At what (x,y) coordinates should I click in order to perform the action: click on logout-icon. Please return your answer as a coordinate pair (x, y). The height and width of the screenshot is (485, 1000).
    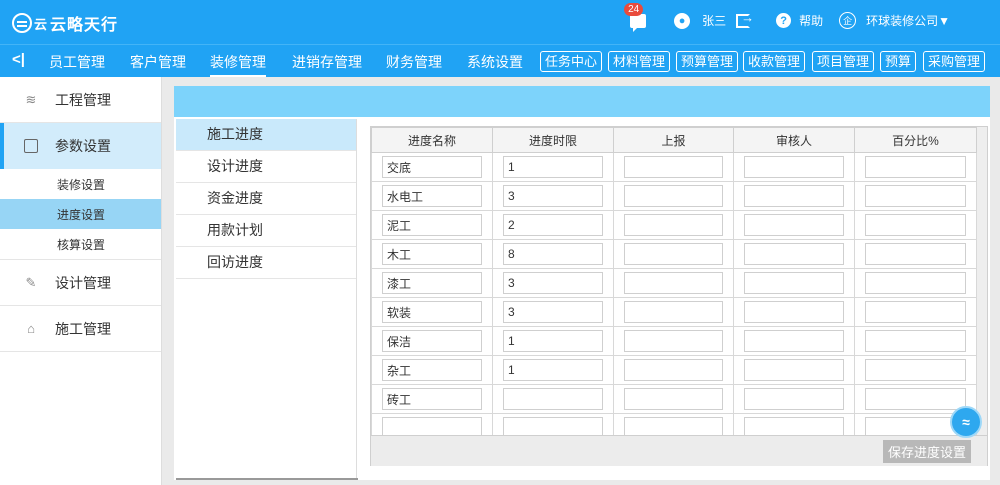
    Looking at the image, I should click on (745, 19).